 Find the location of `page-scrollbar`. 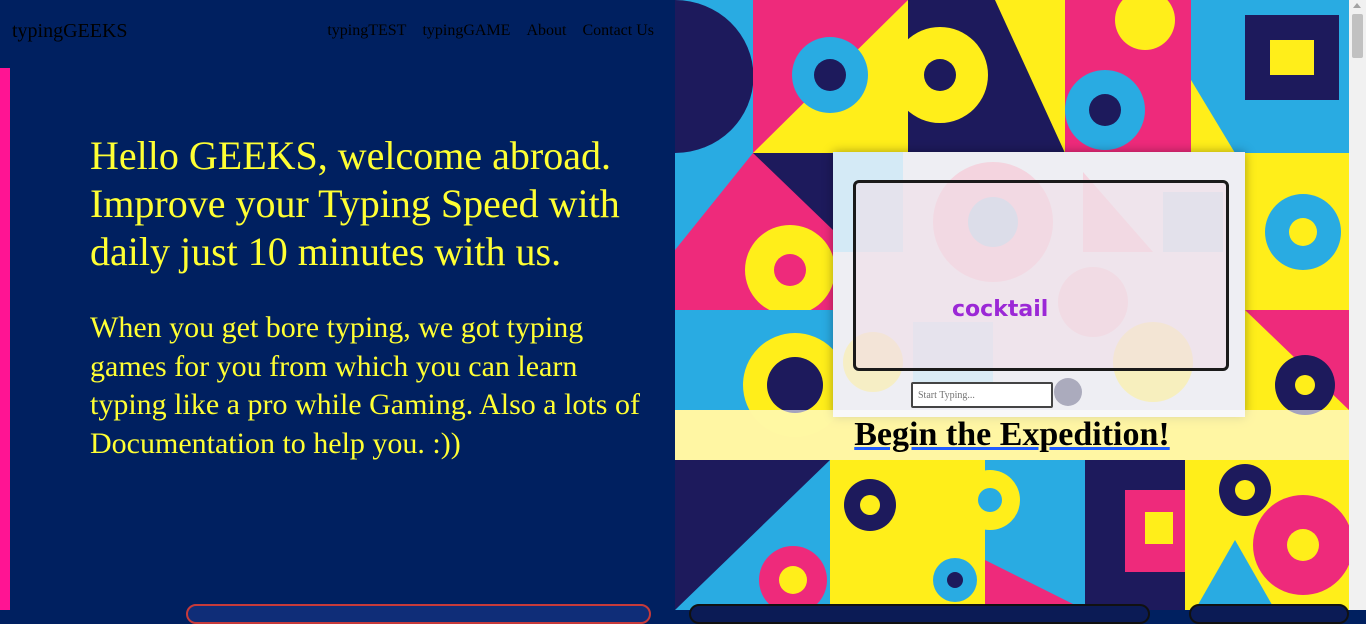

page-scrollbar is located at coordinates (1357, 305).